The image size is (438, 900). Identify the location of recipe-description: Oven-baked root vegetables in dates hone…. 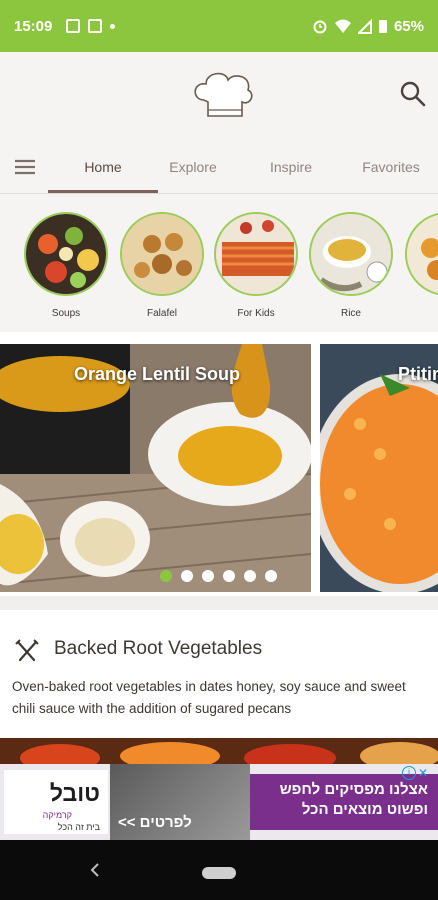
(209, 697).